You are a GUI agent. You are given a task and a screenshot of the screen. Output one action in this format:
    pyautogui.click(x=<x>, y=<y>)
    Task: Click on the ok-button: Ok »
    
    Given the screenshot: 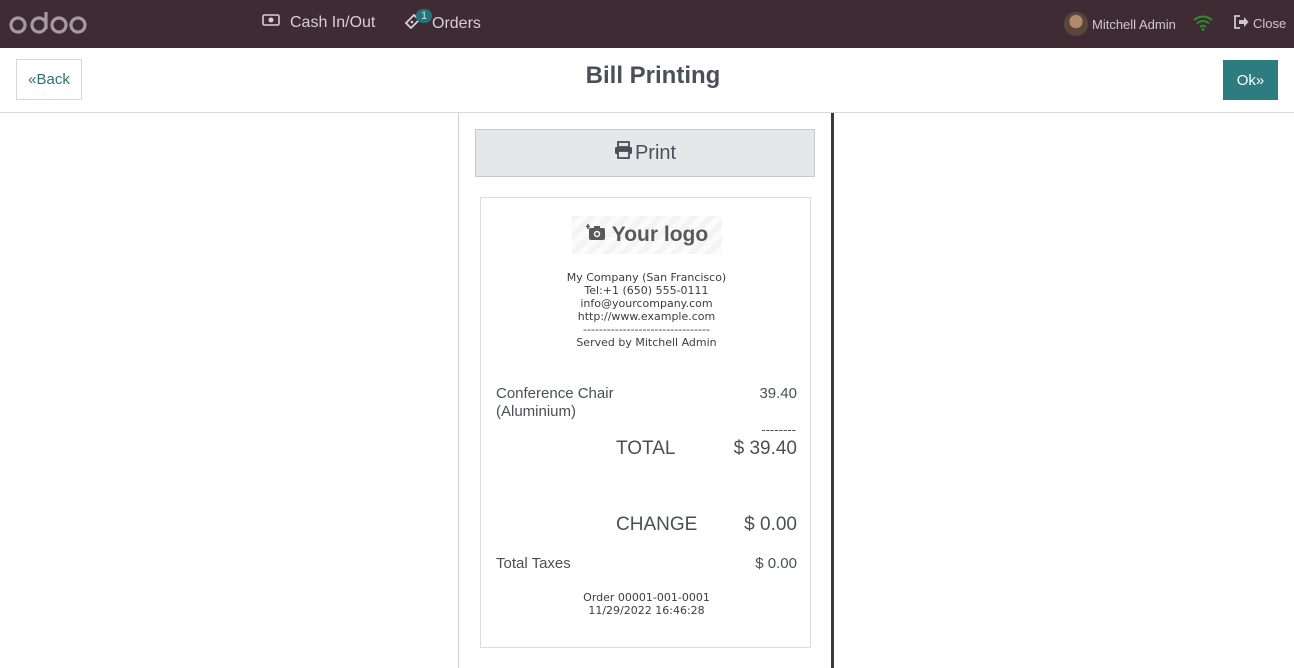 What is the action you would take?
    pyautogui.click(x=1250, y=80)
    